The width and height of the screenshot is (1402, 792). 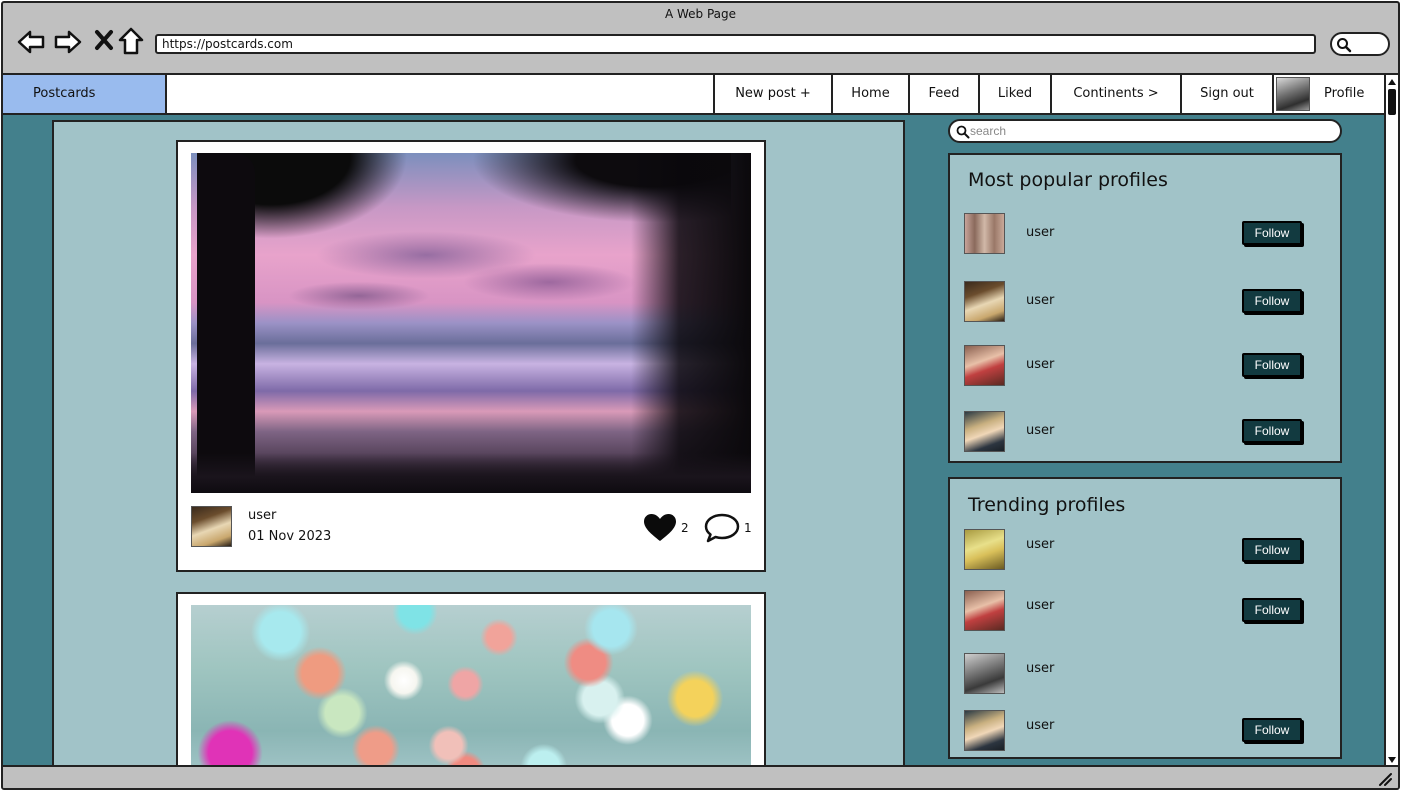 I want to click on nav-profile: Profile, so click(x=1328, y=94).